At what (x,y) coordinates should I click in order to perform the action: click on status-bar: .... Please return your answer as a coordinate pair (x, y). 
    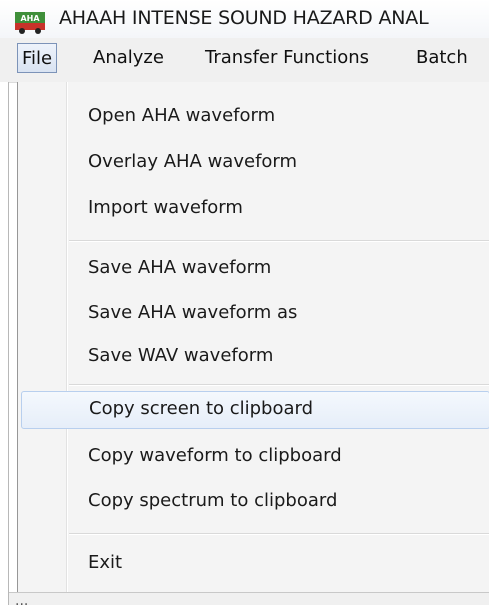
    Looking at the image, I should click on (249, 598).